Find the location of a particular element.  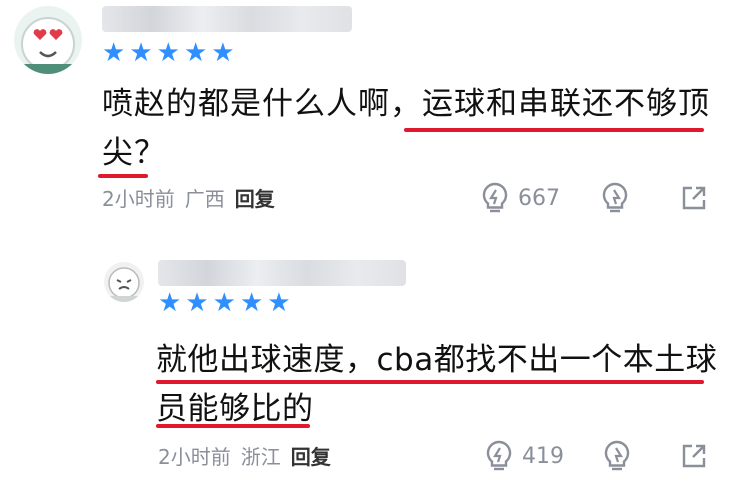

like-count: 667 is located at coordinates (539, 198).